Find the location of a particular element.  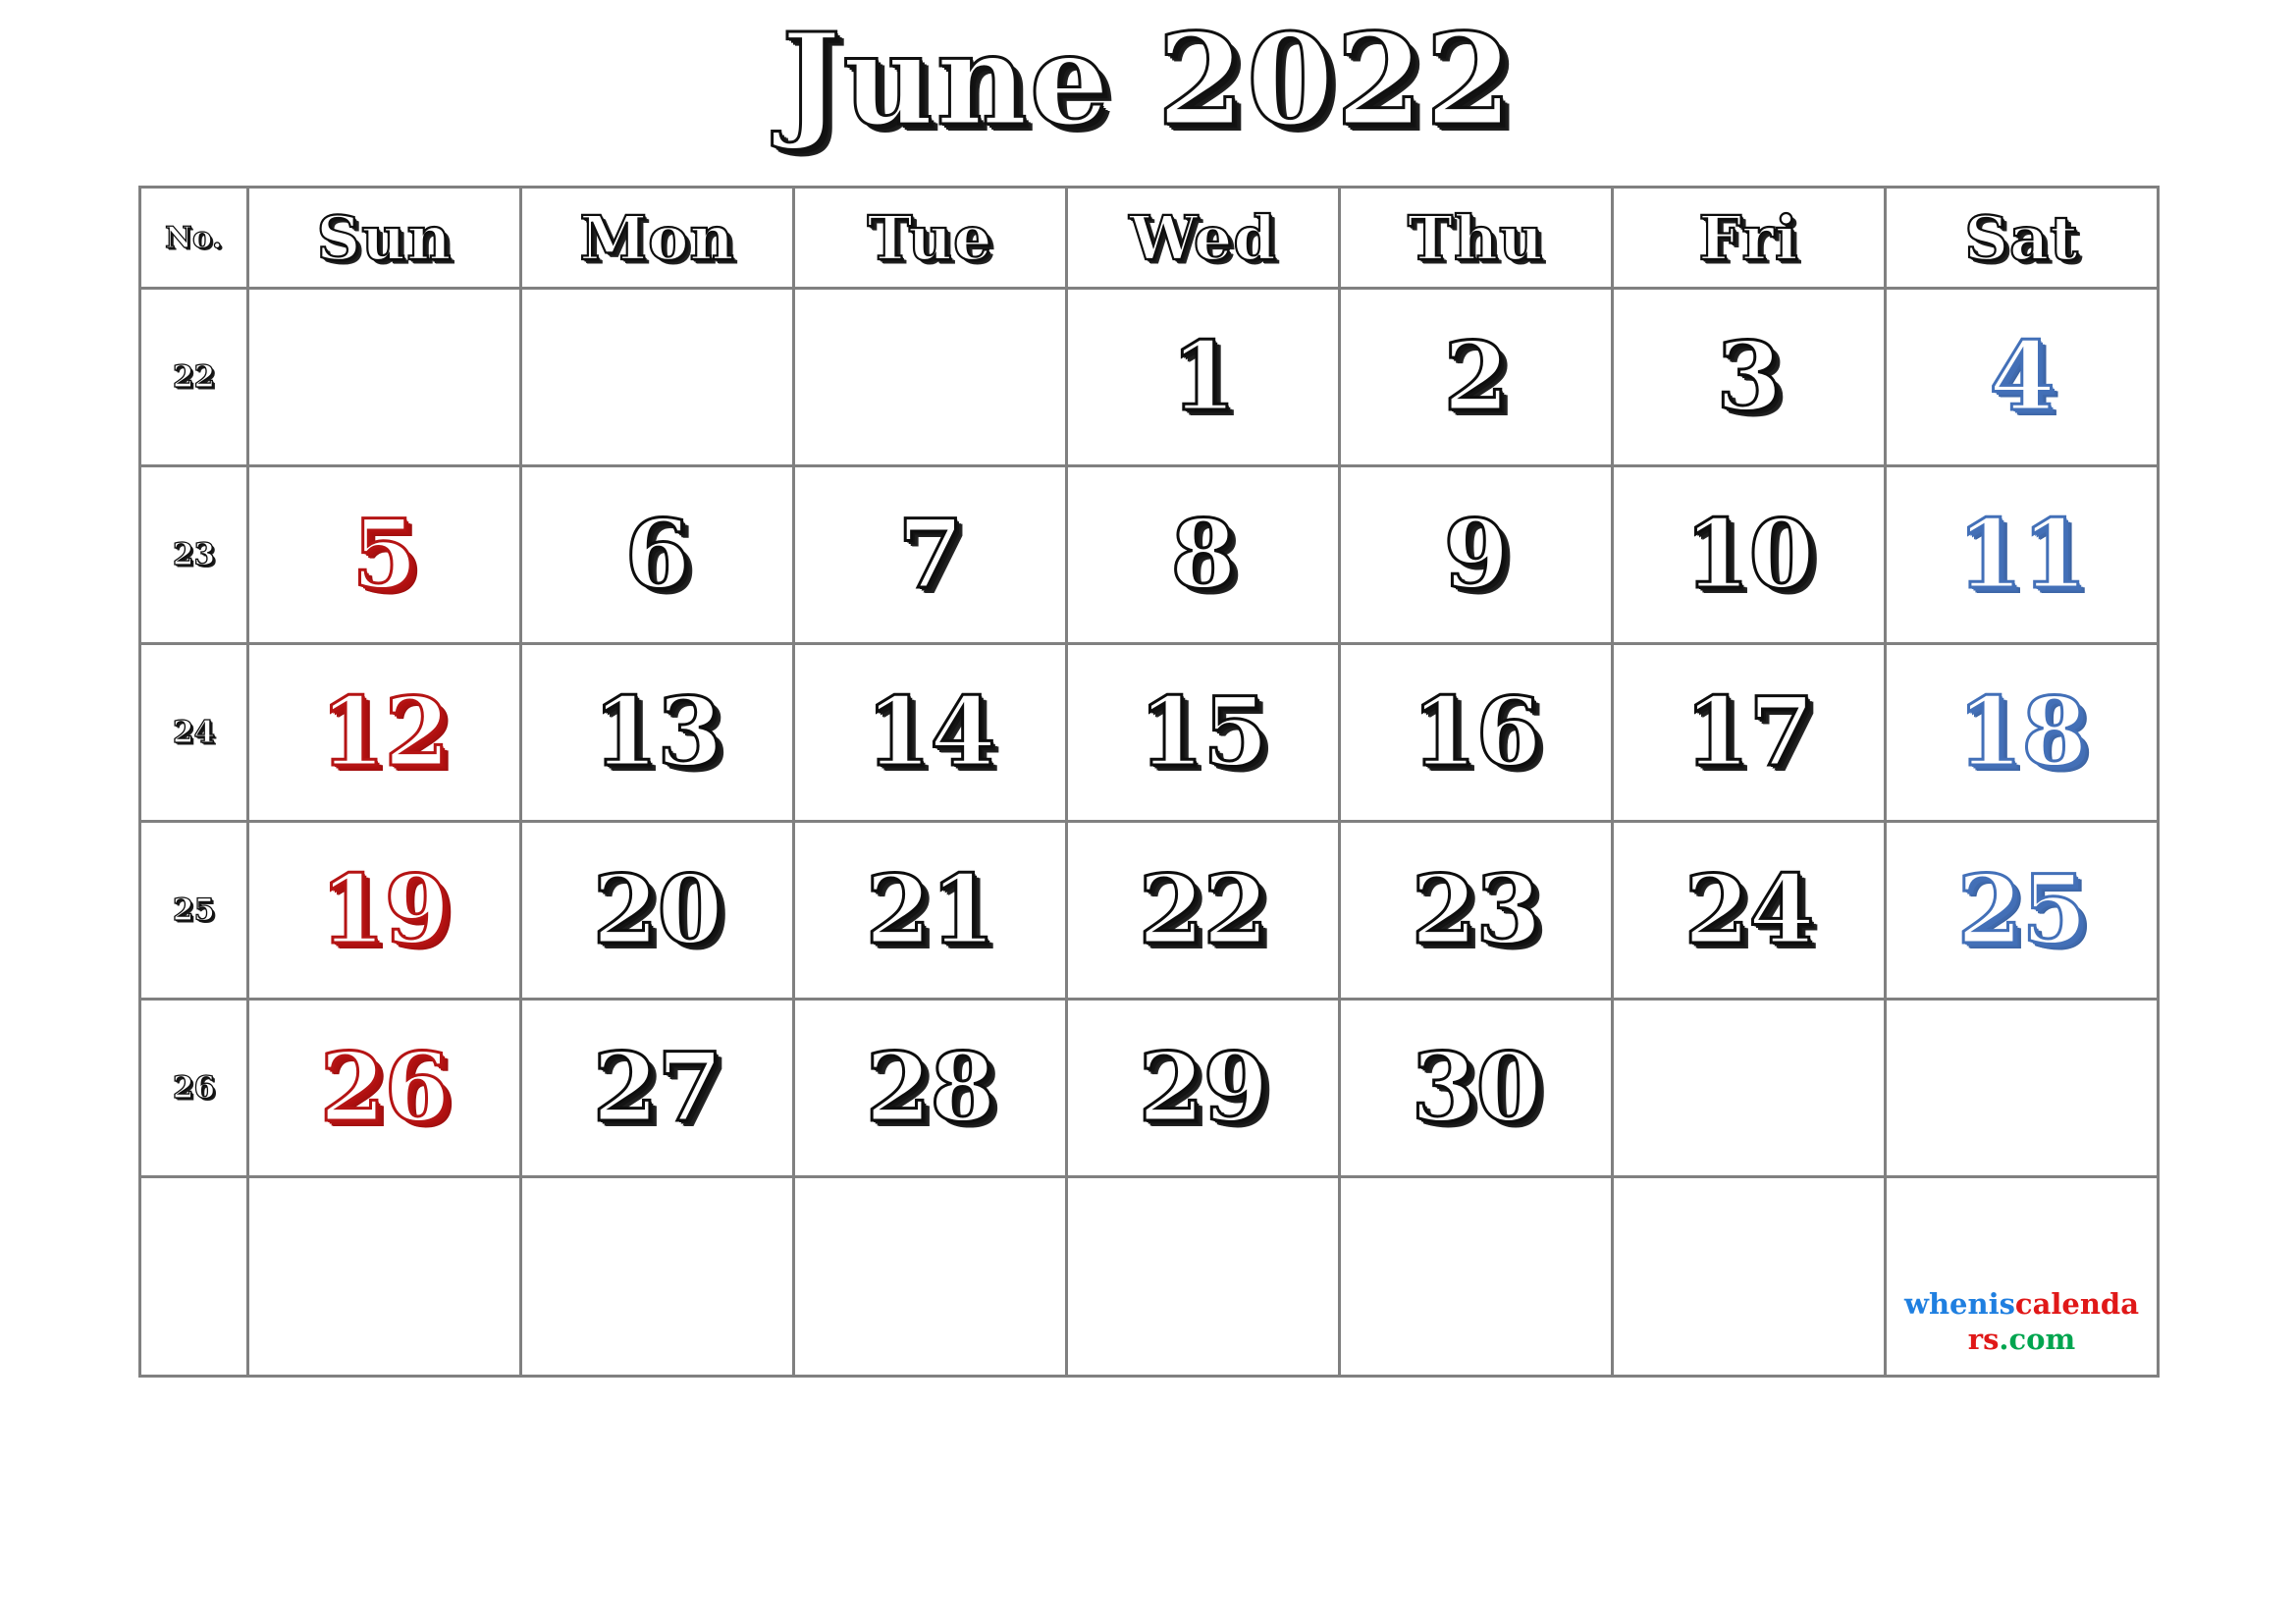

calendar-week-row: 23 5 6 7 8 9 10 11 is located at coordinates (1149, 554).